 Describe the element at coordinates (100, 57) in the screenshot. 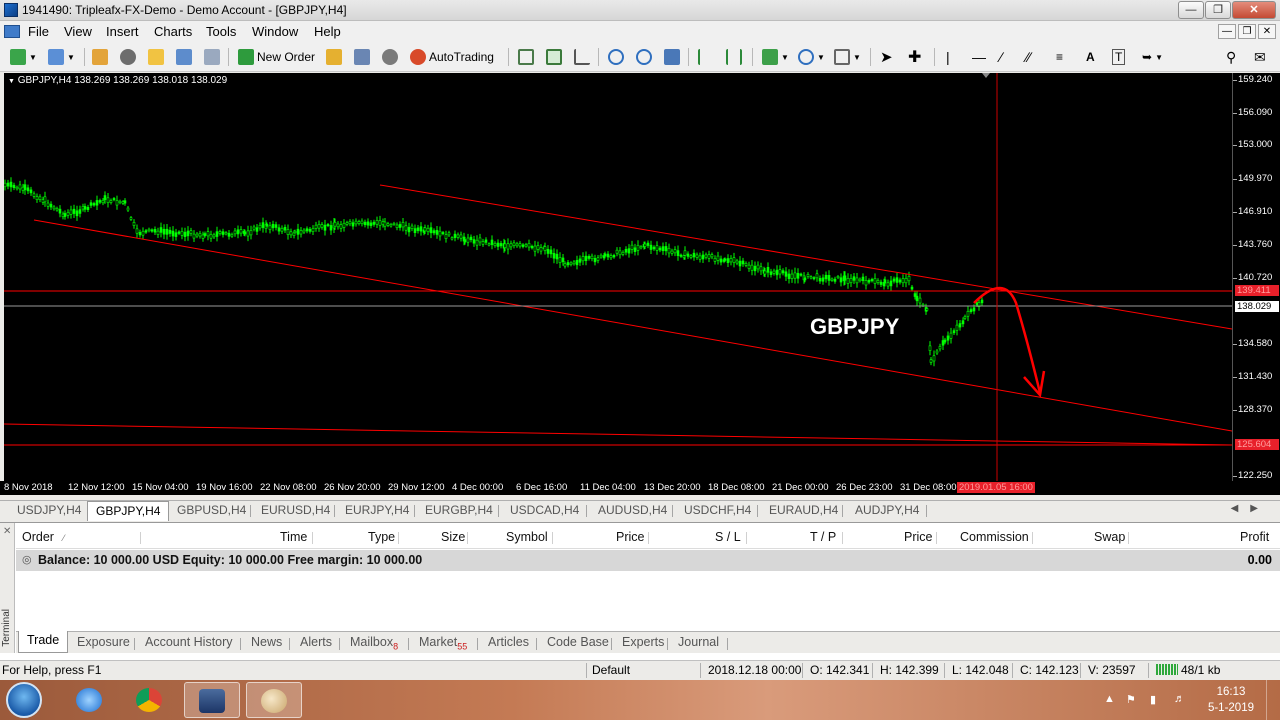

I see `market-watch-icon` at that location.